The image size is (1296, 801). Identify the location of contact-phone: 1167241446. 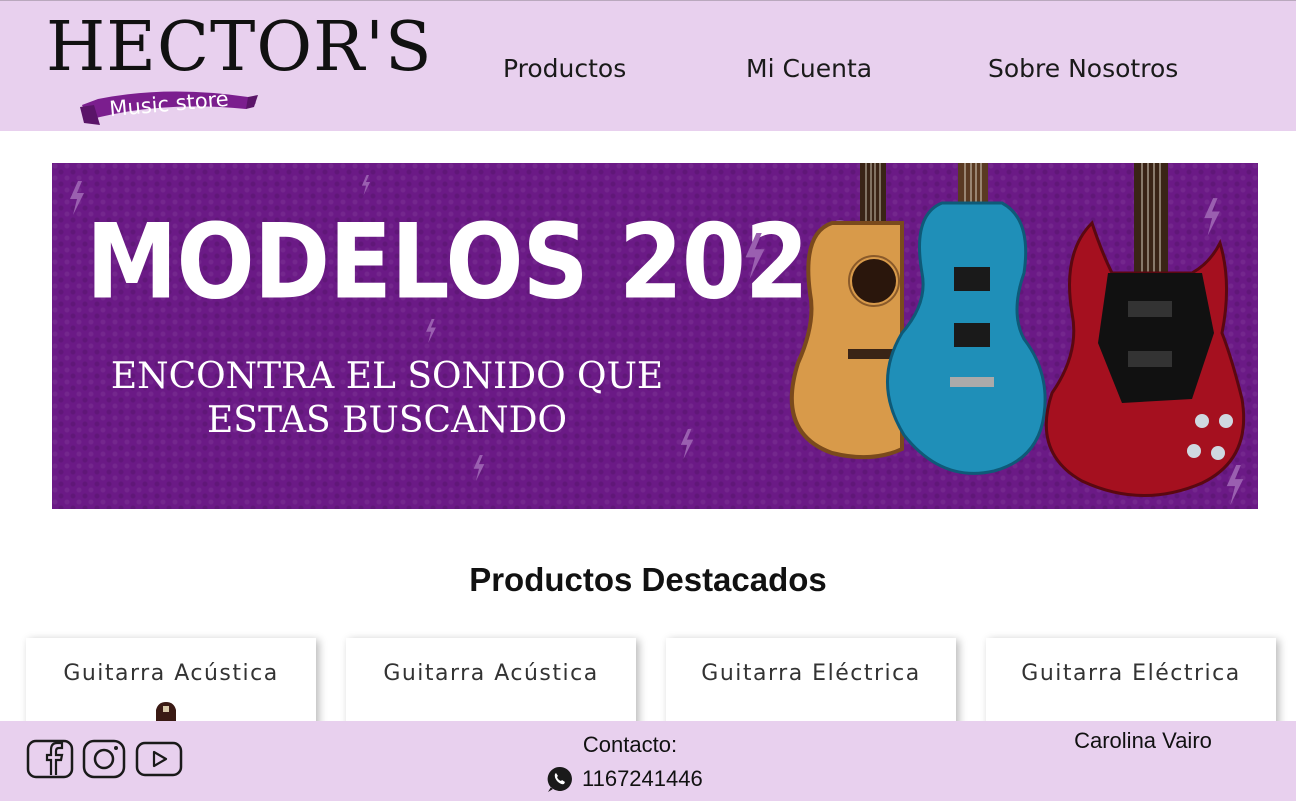
(642, 779).